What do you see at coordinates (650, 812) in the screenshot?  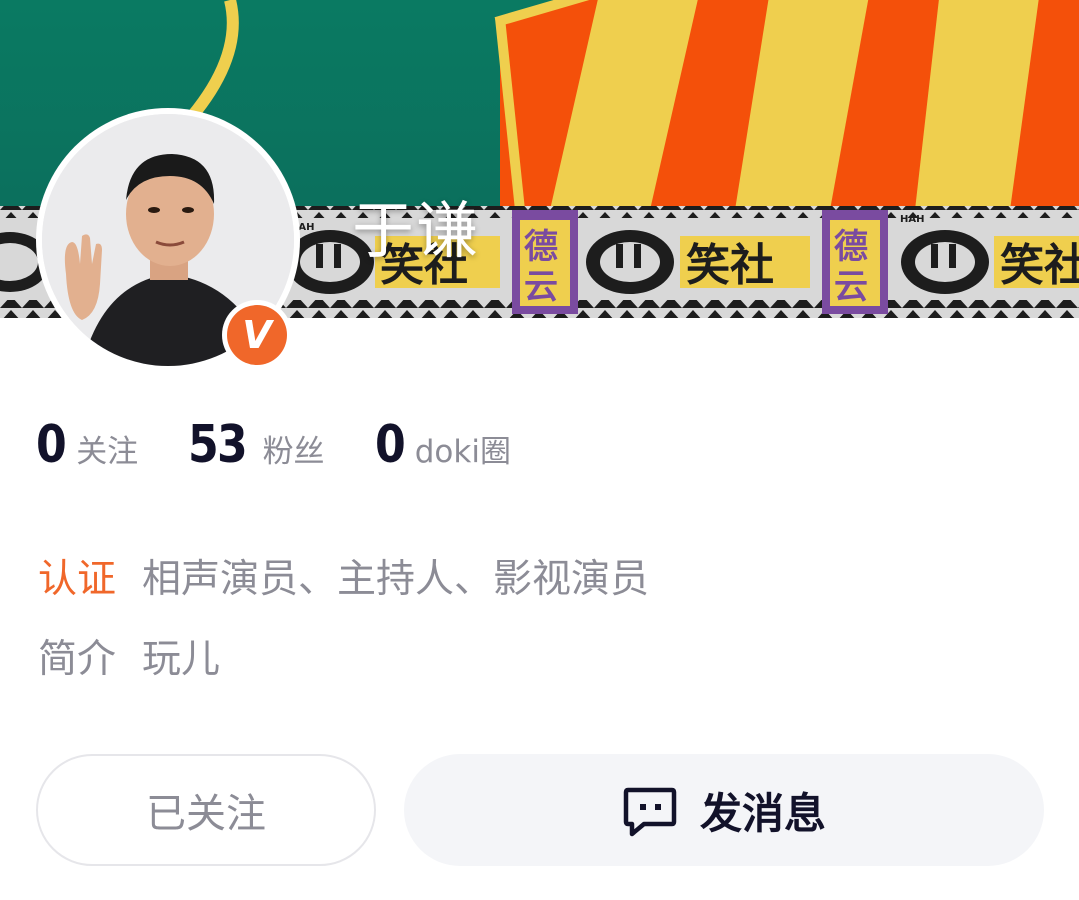 I see `message-icon` at bounding box center [650, 812].